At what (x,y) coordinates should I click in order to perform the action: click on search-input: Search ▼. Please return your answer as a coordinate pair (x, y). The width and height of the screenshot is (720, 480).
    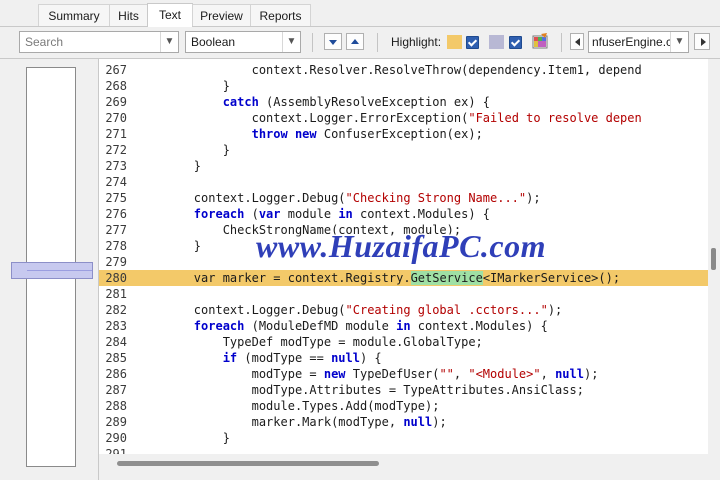
    Looking at the image, I should click on (99, 42).